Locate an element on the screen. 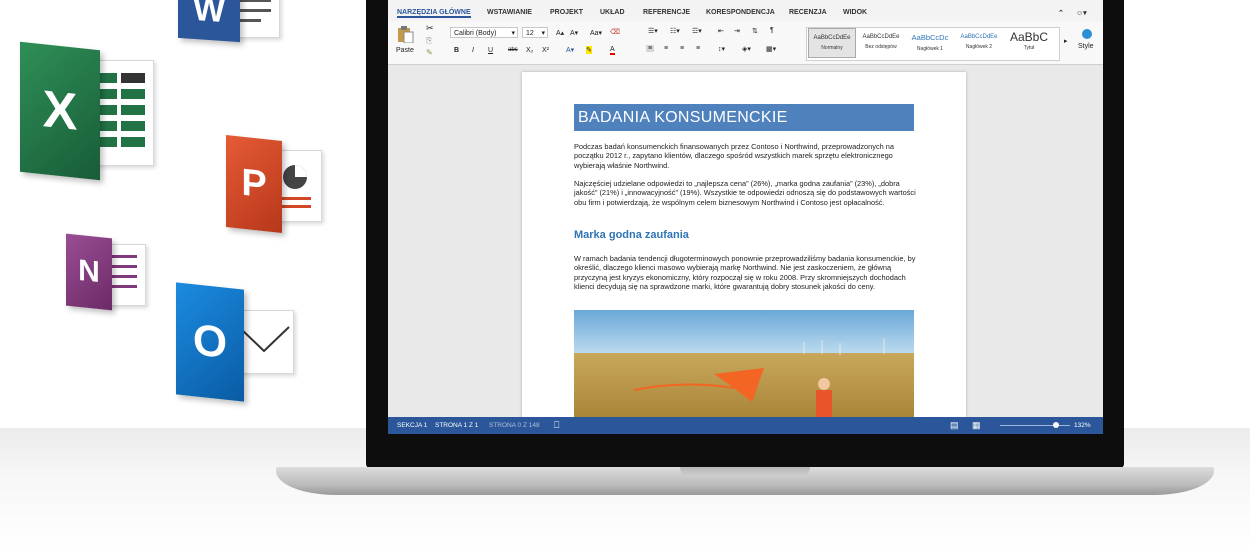 This screenshot has width=1250, height=550. status-page-dim: STRONA 0 Z 148 is located at coordinates (514, 425).